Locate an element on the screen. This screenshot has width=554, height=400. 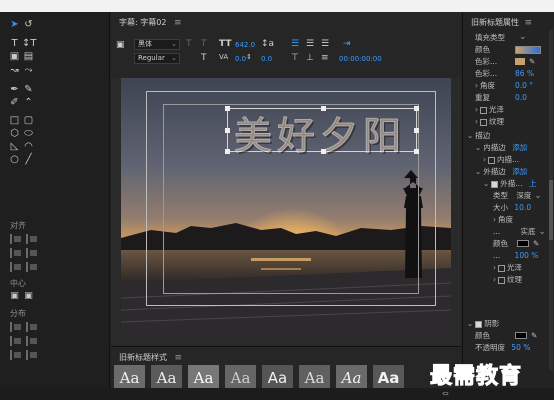
align-right-icon is located at coordinates (32, 267).